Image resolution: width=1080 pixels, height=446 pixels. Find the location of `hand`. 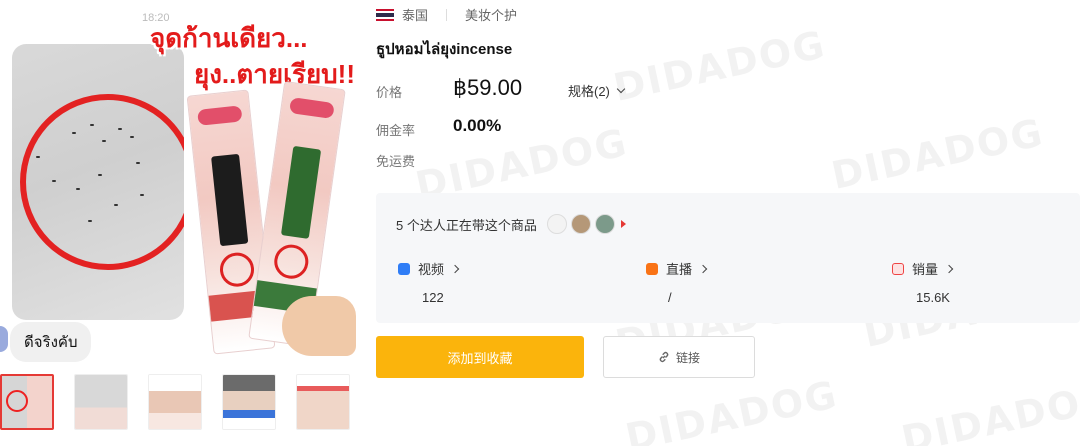

hand is located at coordinates (319, 326).